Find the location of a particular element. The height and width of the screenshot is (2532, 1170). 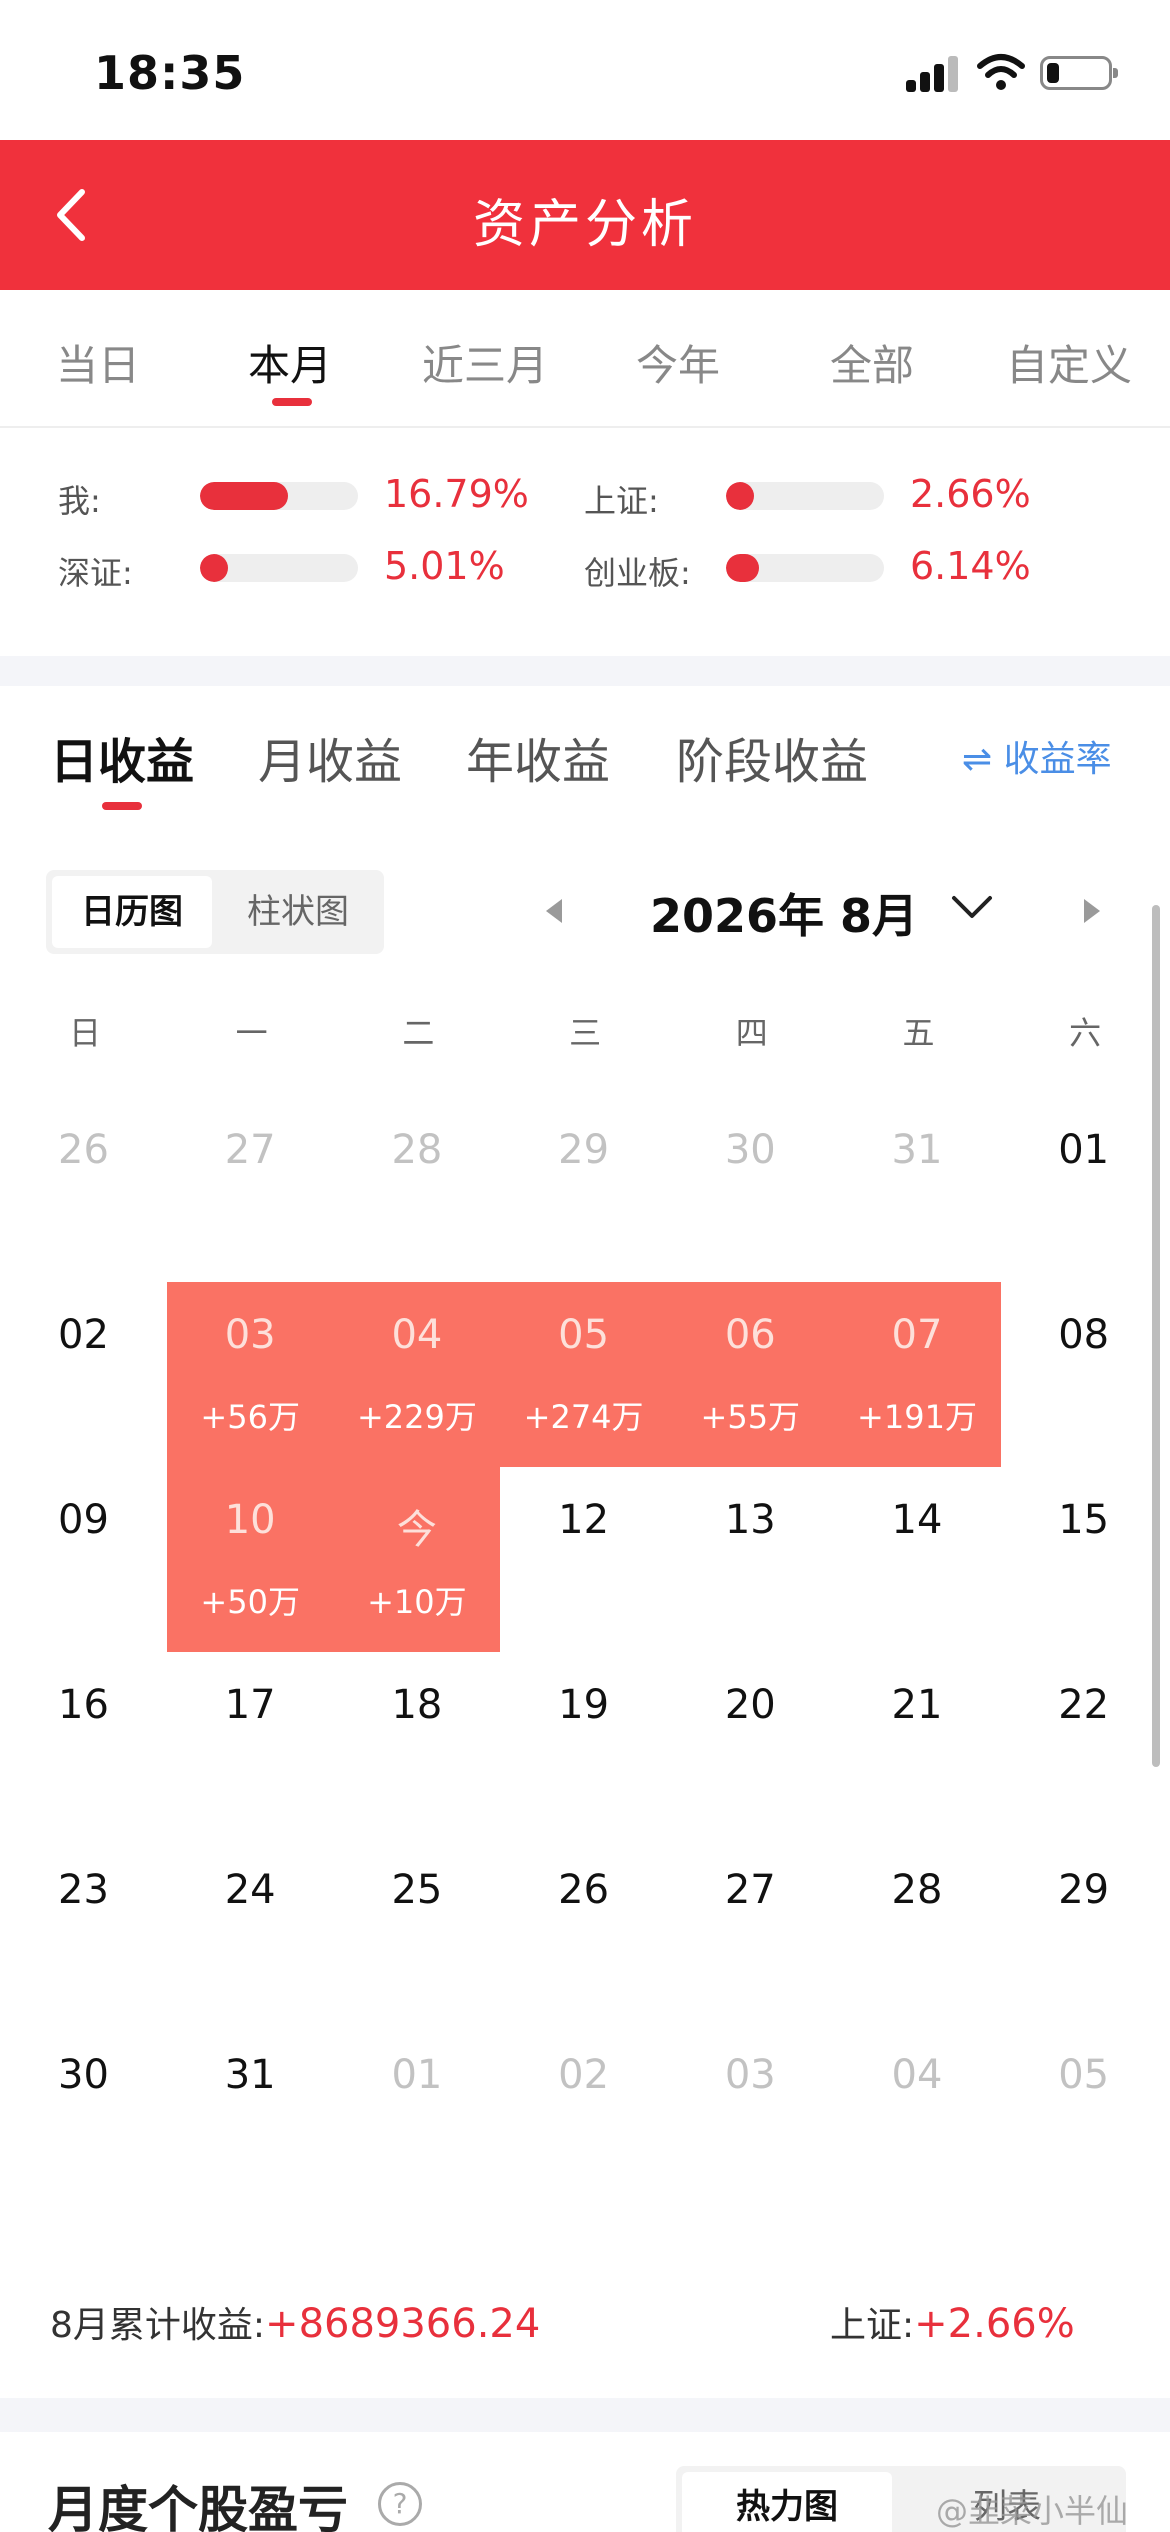

calendar-day: 12 is located at coordinates (583, 1559).